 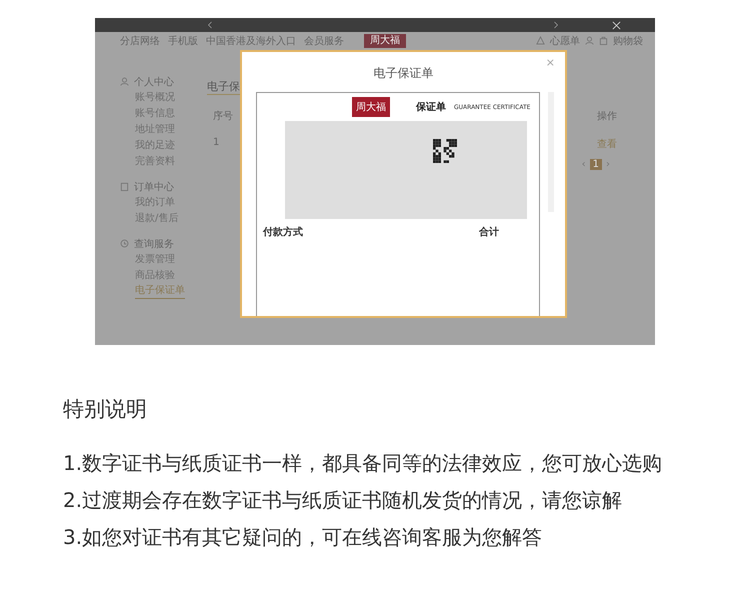 What do you see at coordinates (154, 187) in the screenshot?
I see `sidebar-heading: 订单中心` at bounding box center [154, 187].